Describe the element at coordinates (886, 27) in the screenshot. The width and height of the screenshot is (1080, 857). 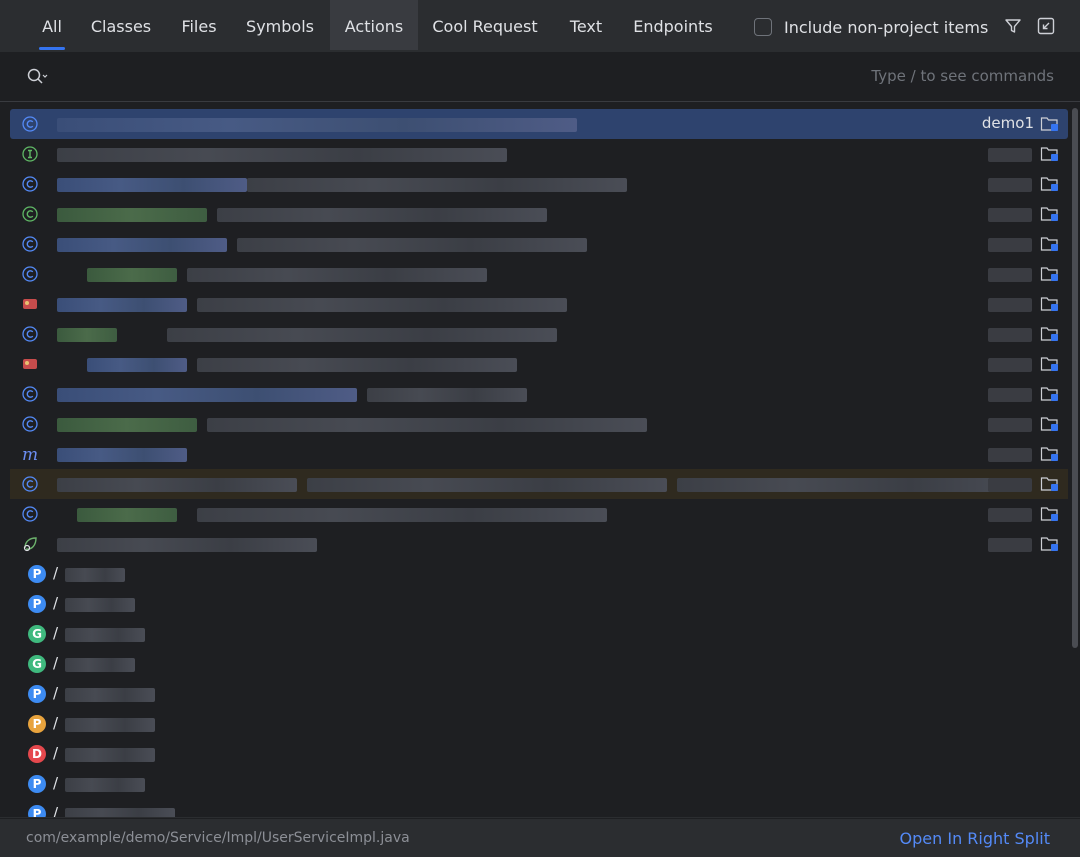
I see `include-non-project-label: Include non-project items` at that location.